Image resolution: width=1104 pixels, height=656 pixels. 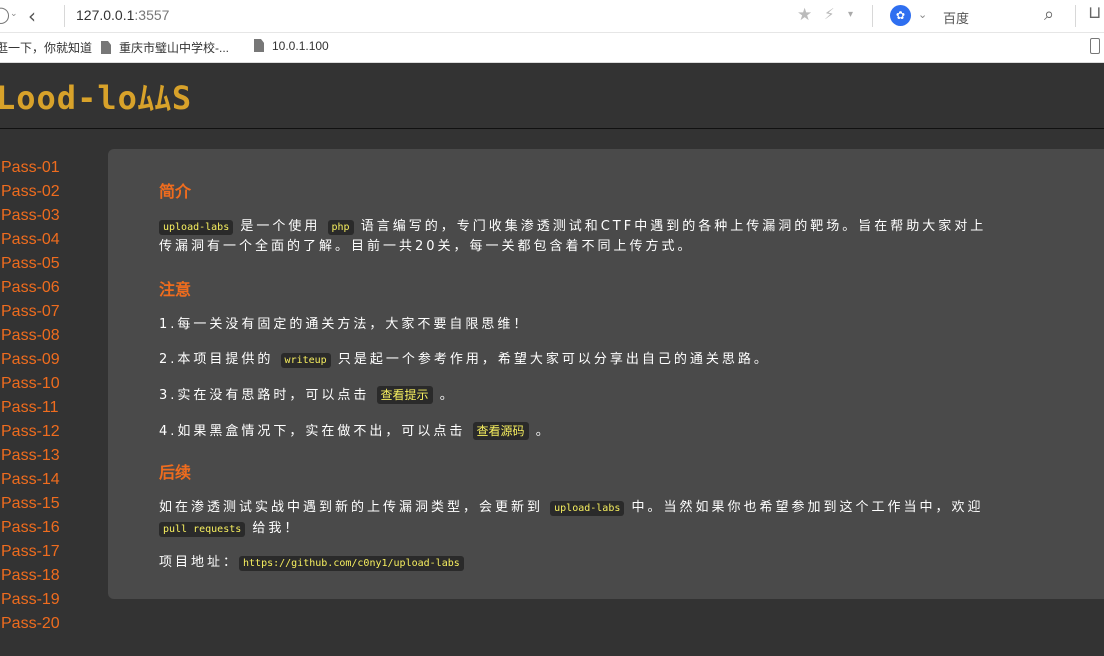 I want to click on cart-icon: ⊔, so click(x=1094, y=13).